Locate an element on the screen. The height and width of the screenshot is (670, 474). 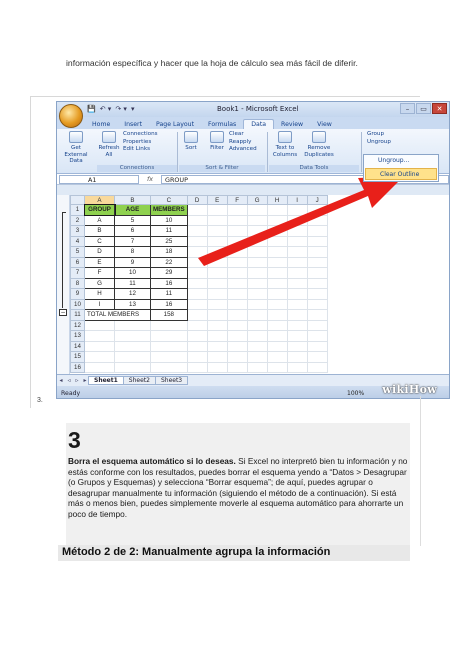
customize-icon: ▾ is located at coordinates (133, 109).